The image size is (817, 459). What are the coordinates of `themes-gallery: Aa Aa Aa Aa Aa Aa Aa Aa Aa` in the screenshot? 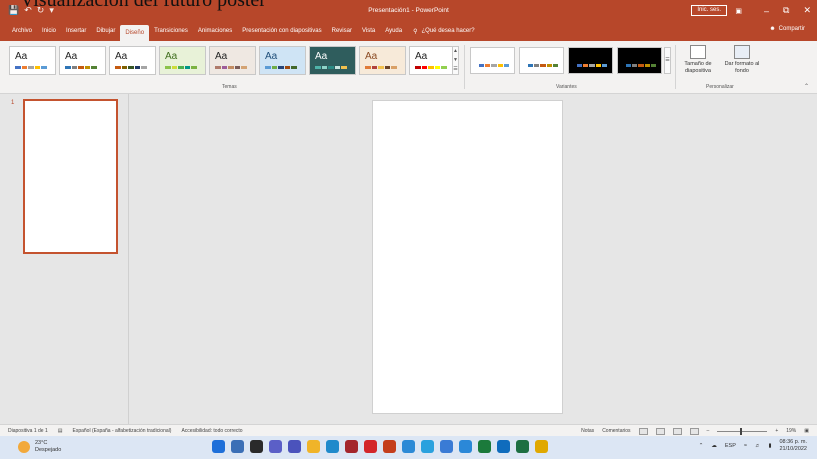 It's located at (232, 60).